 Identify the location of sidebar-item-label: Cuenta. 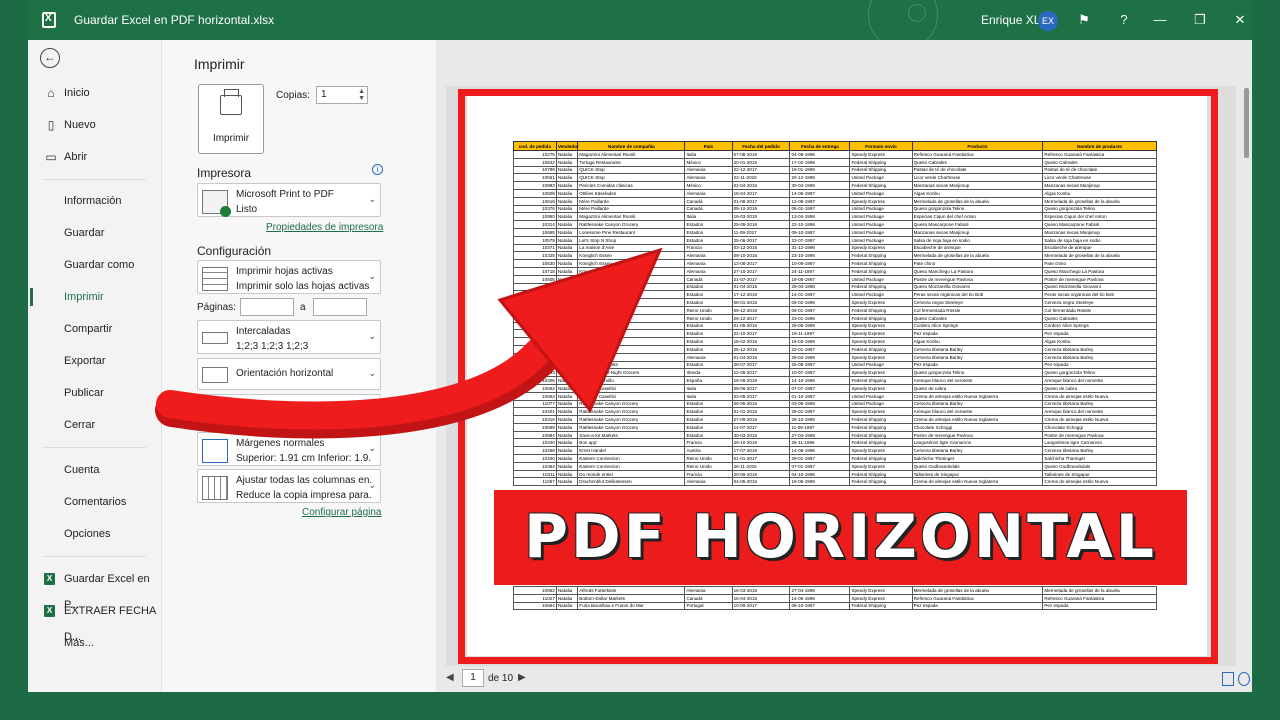
(82, 470).